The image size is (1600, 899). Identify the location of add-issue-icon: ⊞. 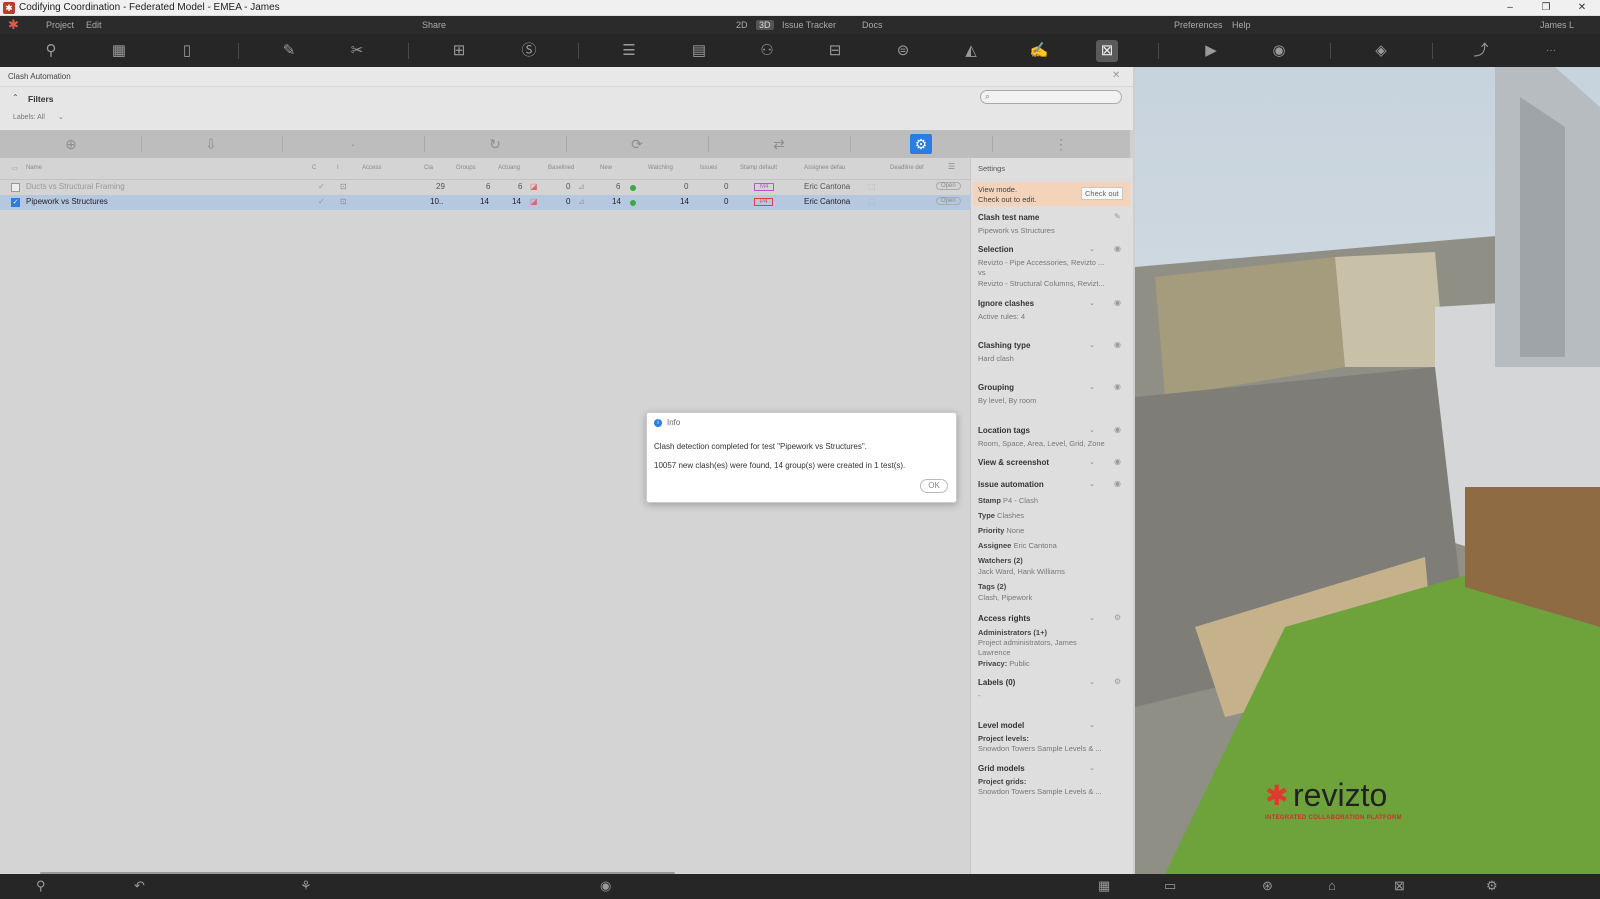
(459, 51).